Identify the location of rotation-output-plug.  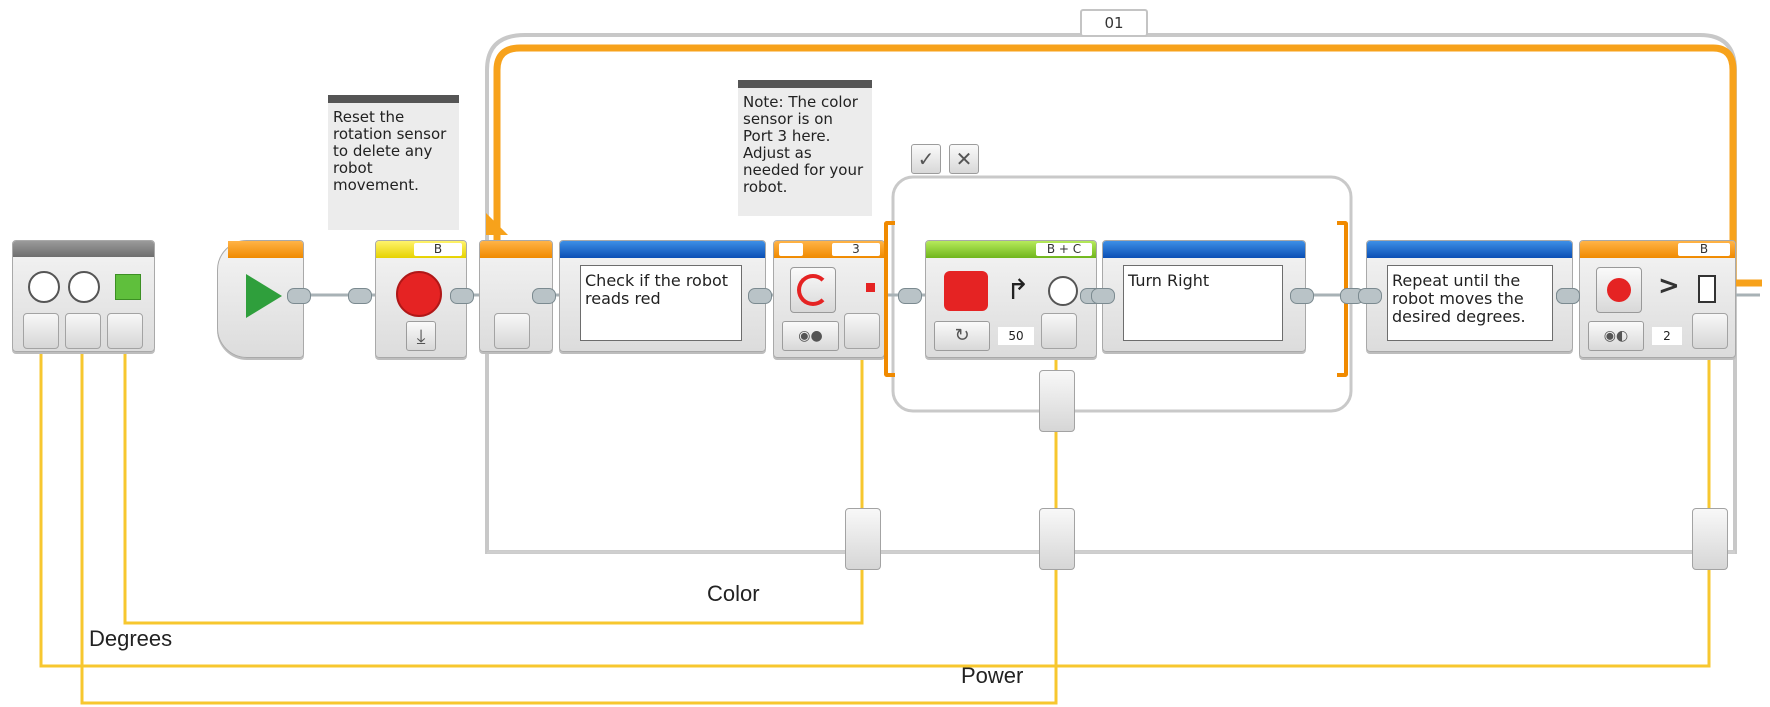
(462, 296).